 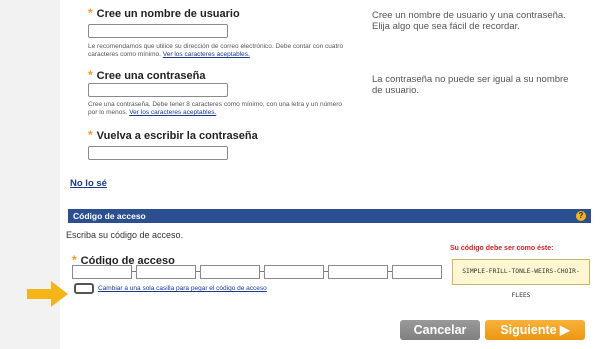 I want to click on dont-know-link: No lo sé, so click(x=88, y=183).